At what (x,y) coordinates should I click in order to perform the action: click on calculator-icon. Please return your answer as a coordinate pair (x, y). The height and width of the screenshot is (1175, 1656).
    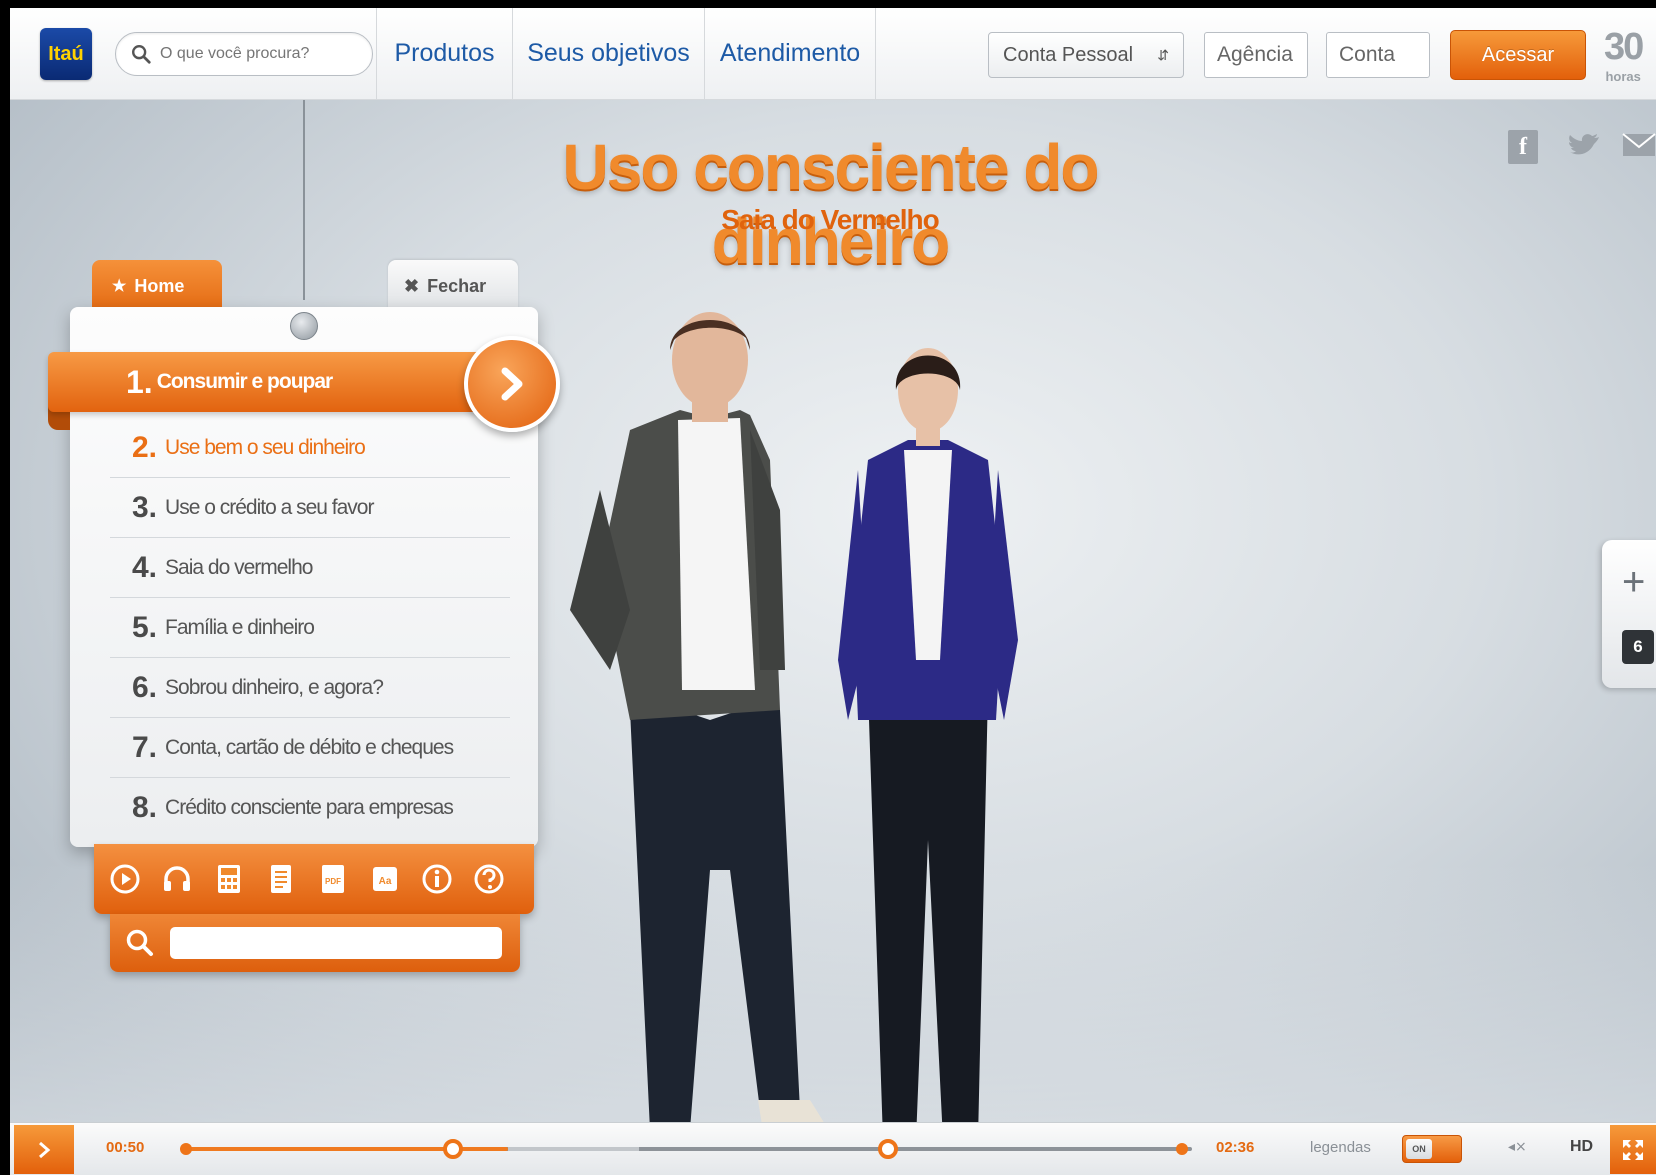
    Looking at the image, I should click on (229, 879).